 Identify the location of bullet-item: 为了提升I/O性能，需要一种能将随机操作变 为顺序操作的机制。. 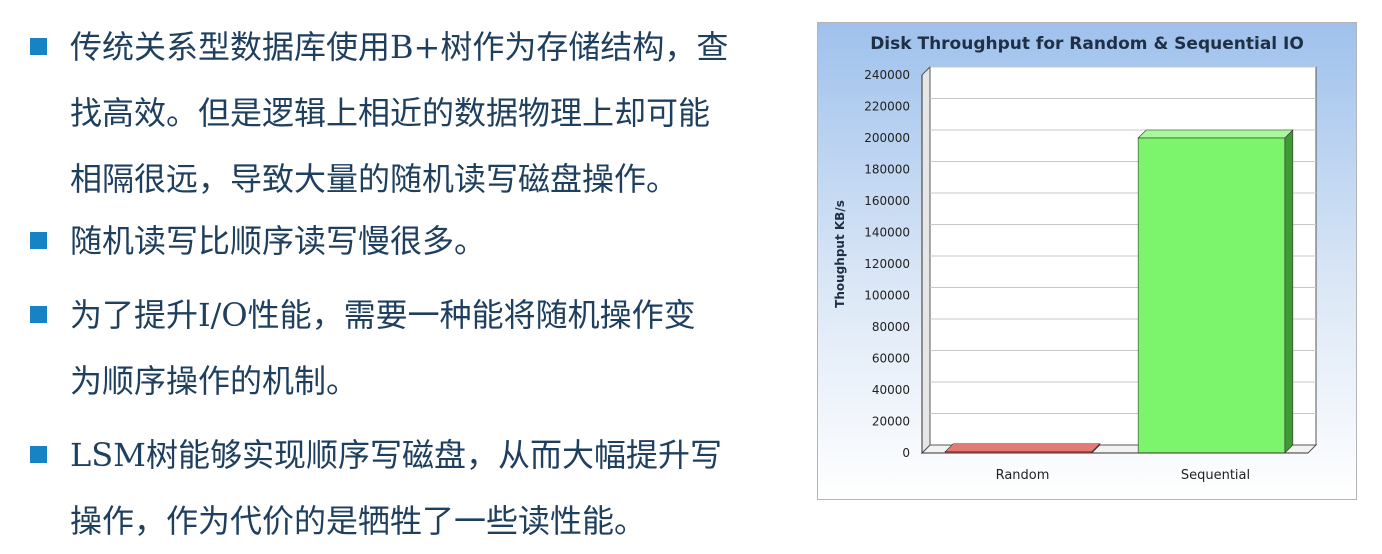
(413, 348).